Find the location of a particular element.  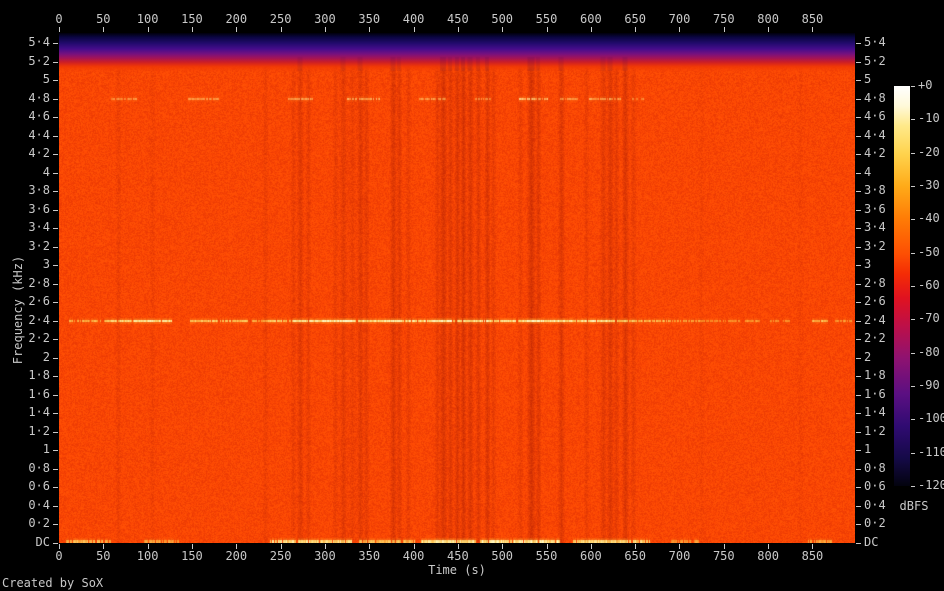

time-tick-label: 50 is located at coordinates (103, 556).